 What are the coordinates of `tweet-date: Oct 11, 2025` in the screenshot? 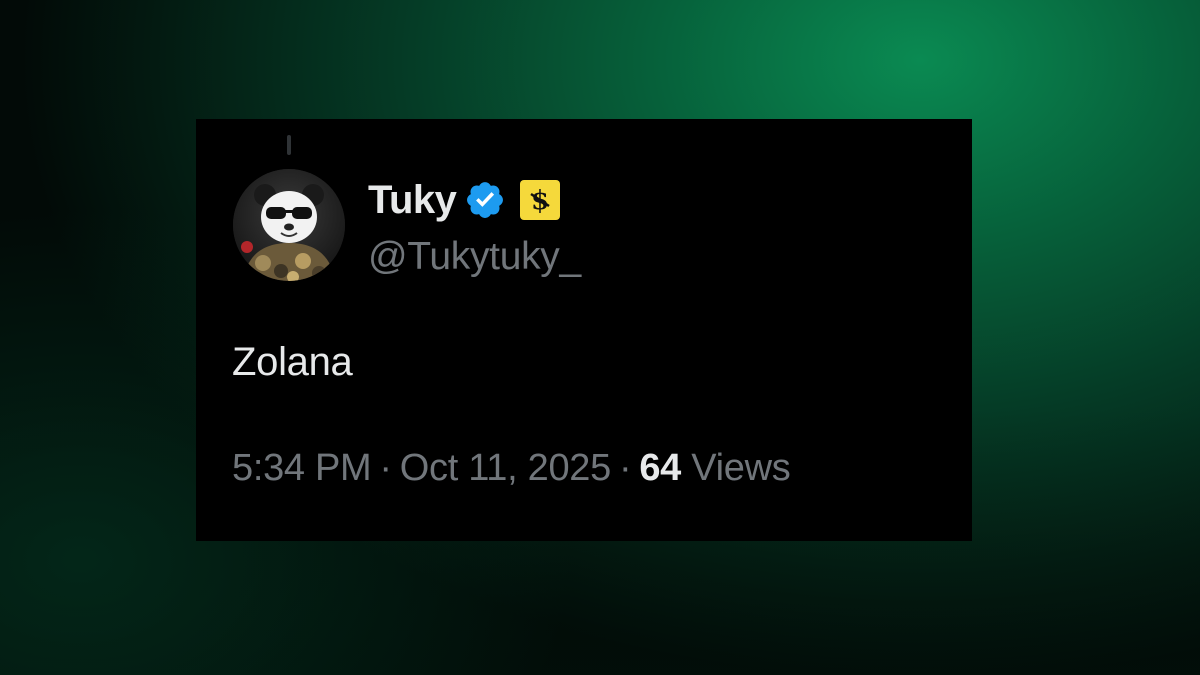 It's located at (505, 468).